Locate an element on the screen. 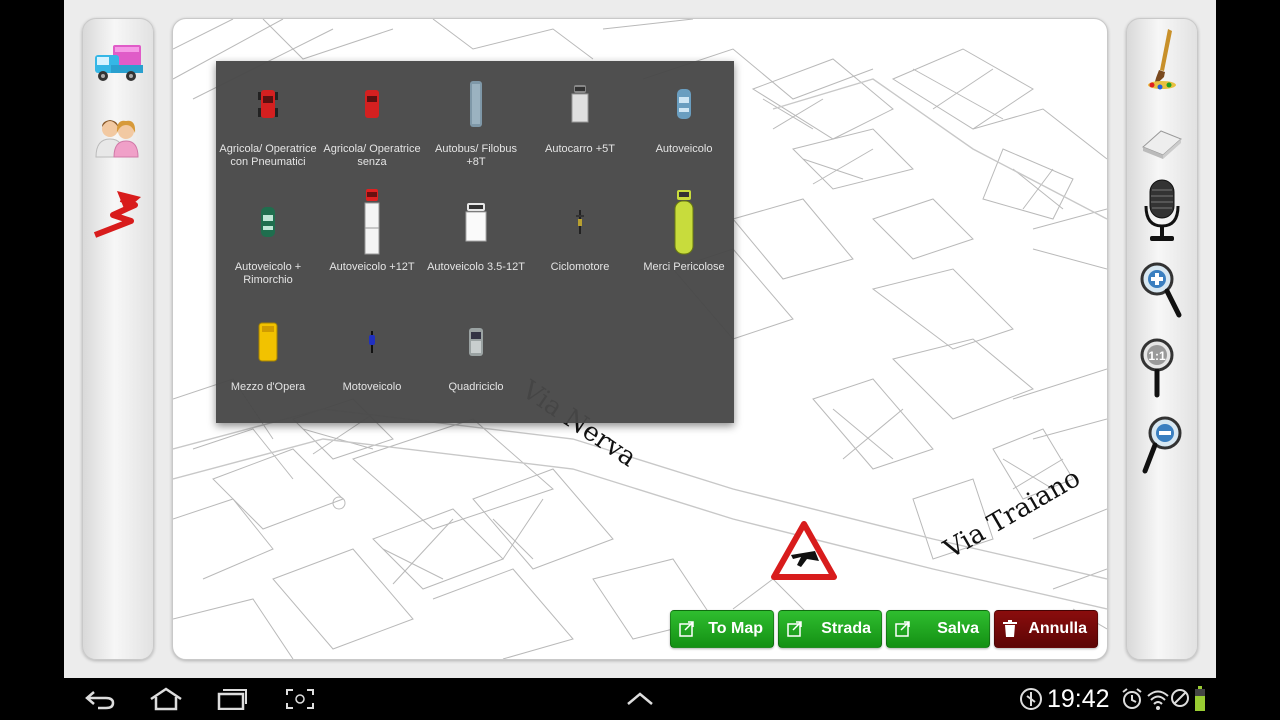 Image resolution: width=1280 pixels, height=720 pixels. zoom-out-button is located at coordinates (1162, 446).